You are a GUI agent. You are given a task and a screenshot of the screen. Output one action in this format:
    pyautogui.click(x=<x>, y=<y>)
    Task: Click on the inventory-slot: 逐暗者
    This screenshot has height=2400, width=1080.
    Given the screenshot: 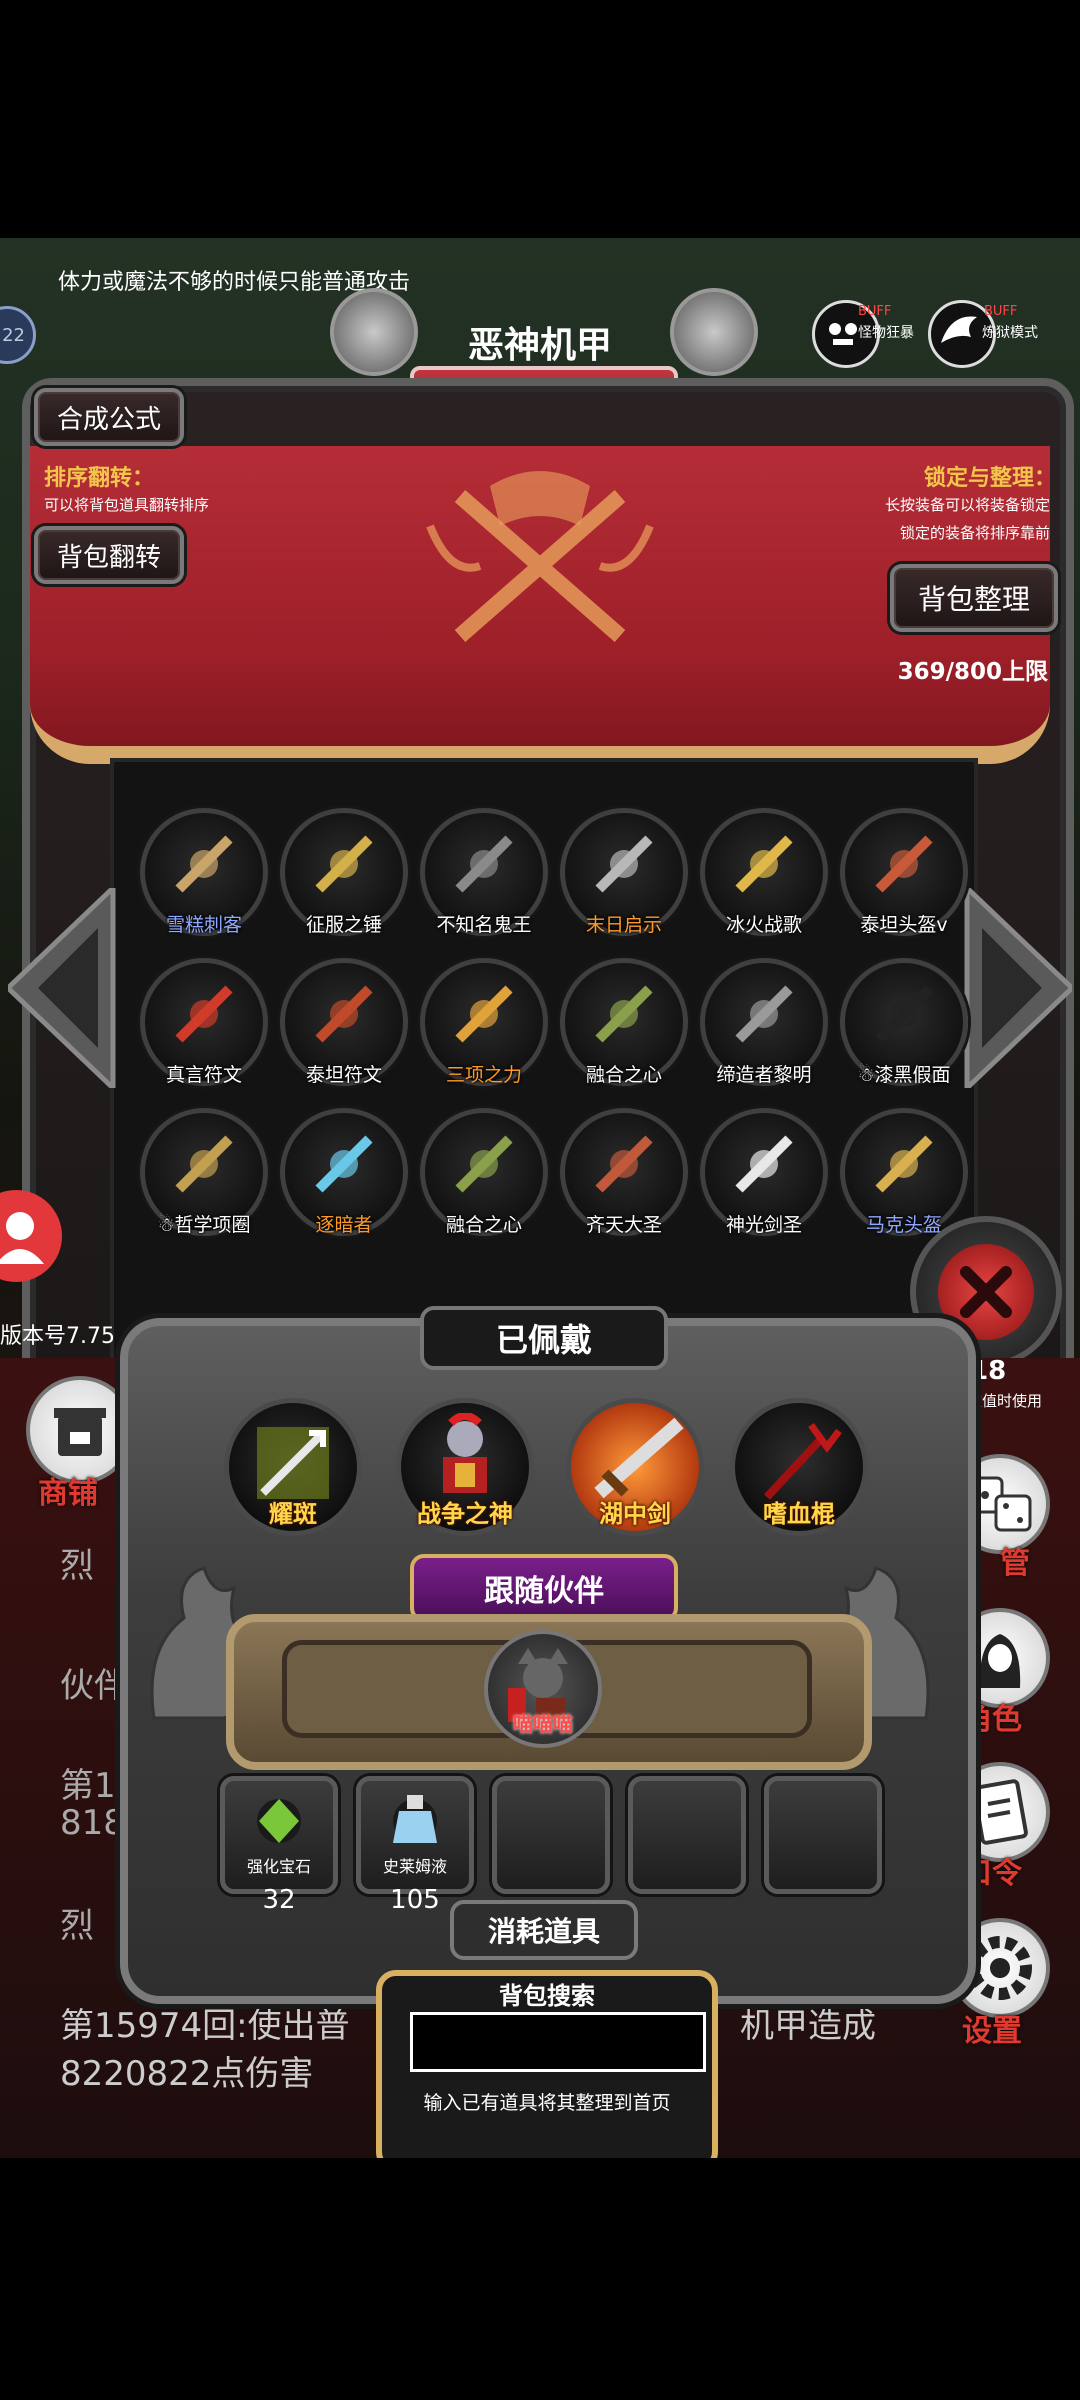 What is the action you would take?
    pyautogui.click(x=344, y=1172)
    